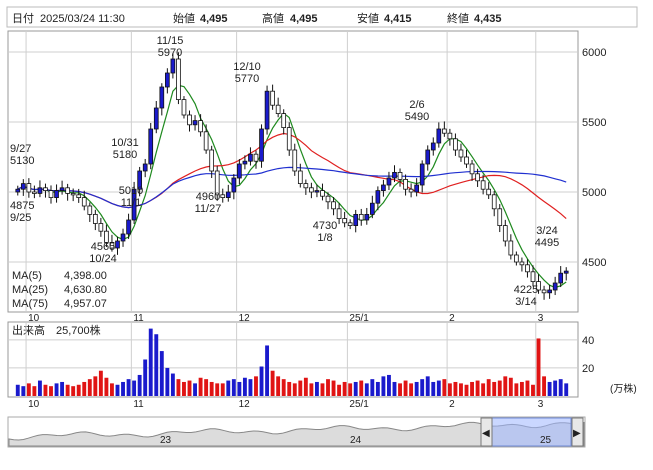  Describe the element at coordinates (78, 330) in the screenshot. I see `volume-value: 25,700株` at that location.